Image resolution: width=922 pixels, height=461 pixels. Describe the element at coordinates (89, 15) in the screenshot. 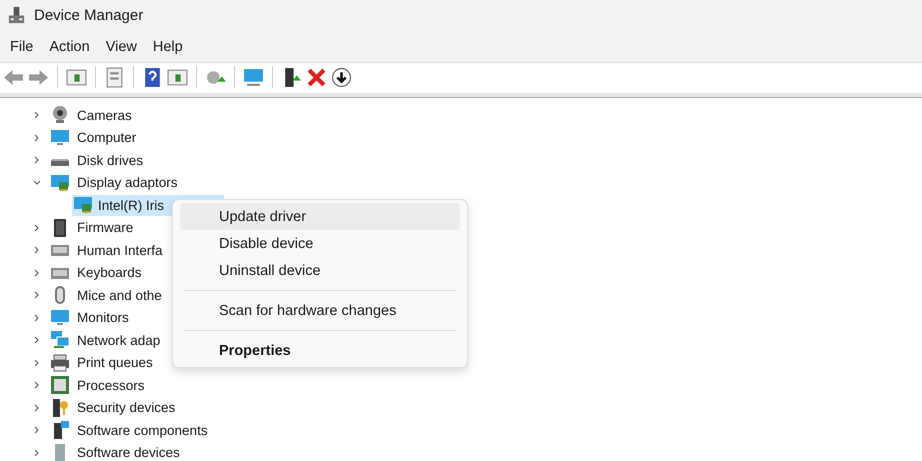

I see `window-title: Device Manager` at that location.